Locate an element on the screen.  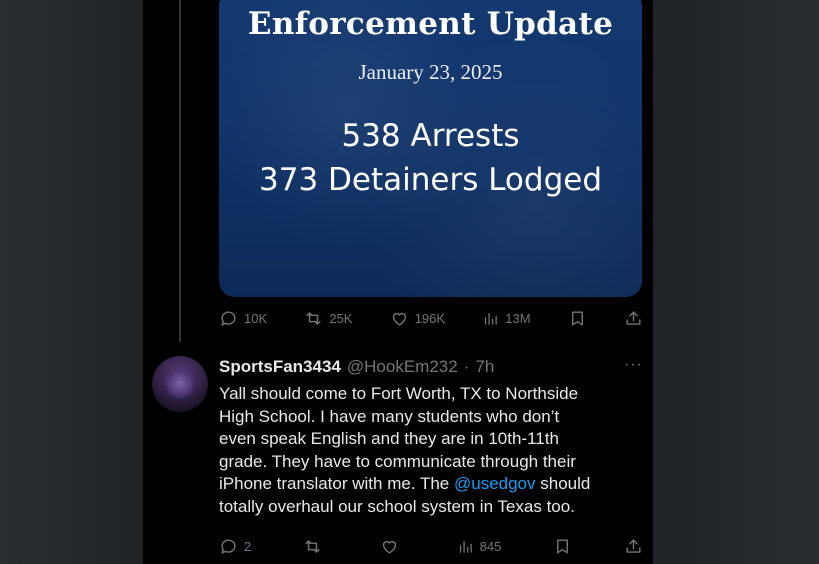
views-count: 845 is located at coordinates (490, 546).